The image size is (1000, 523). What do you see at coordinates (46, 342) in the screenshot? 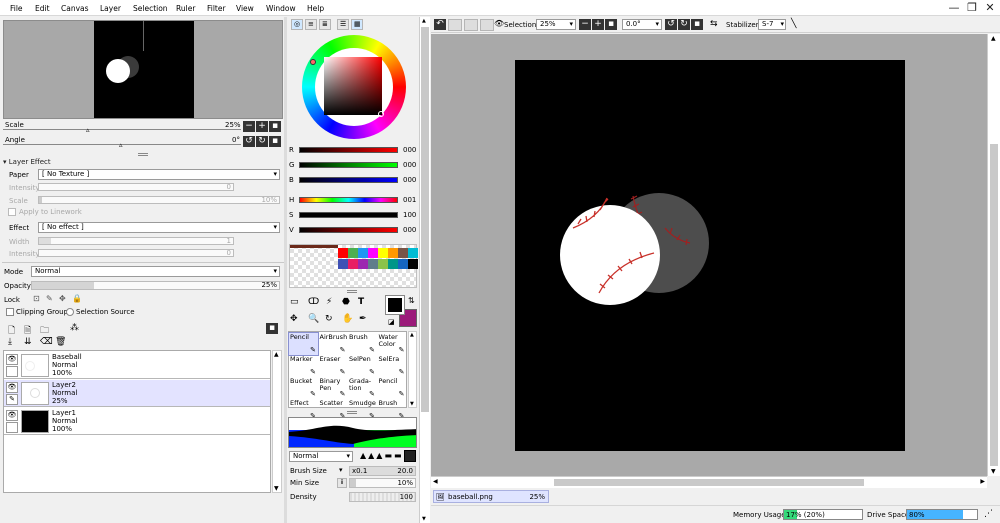
I see `clear-layer-icon: ⌫` at bounding box center [46, 342].